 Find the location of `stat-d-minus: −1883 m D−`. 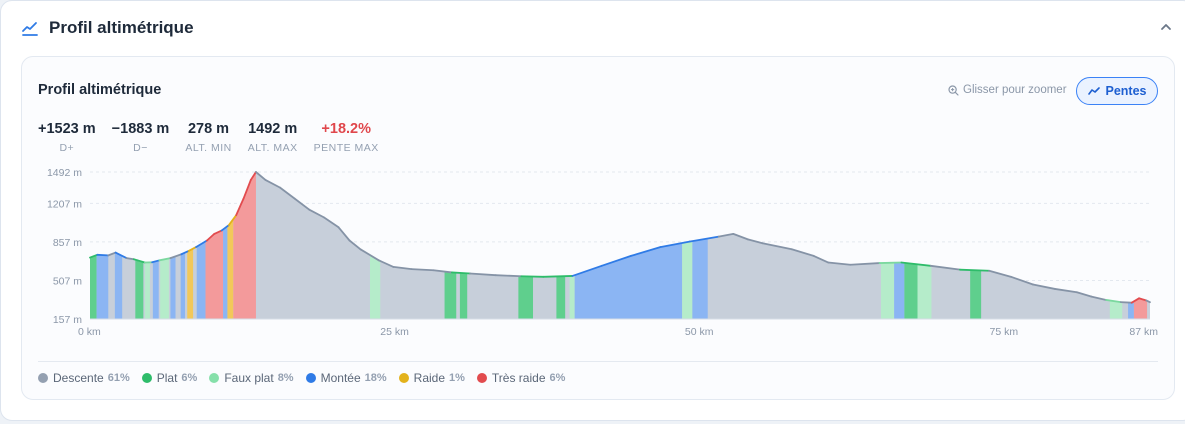

stat-d-minus: −1883 m D− is located at coordinates (141, 137).